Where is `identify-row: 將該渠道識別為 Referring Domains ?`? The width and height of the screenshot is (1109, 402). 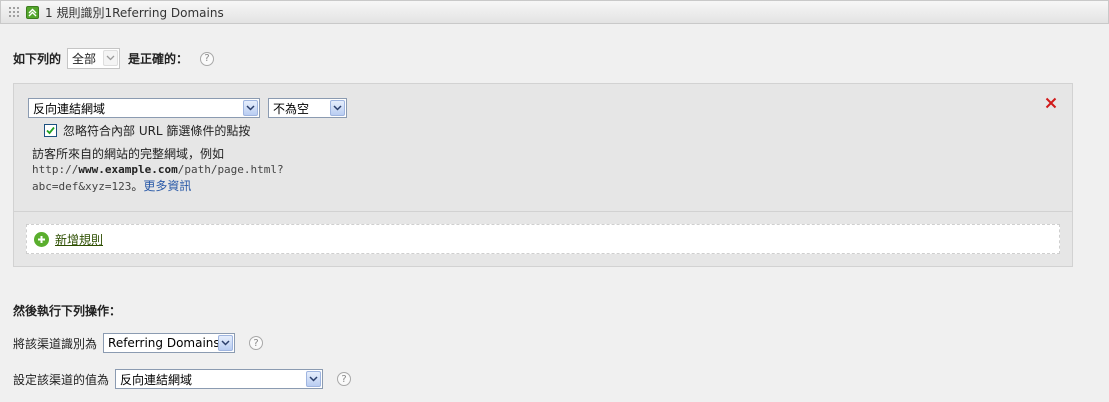 identify-row: 將該渠道識別為 Referring Domains ? is located at coordinates (138, 343).